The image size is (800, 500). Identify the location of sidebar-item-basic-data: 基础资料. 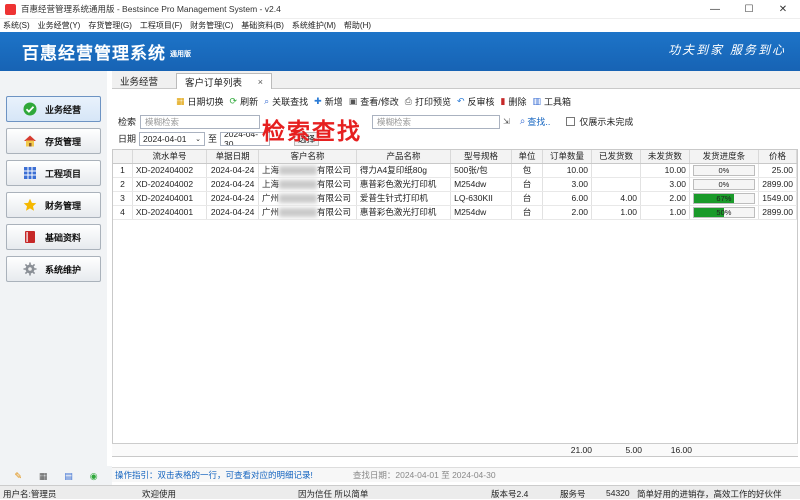
(53, 237).